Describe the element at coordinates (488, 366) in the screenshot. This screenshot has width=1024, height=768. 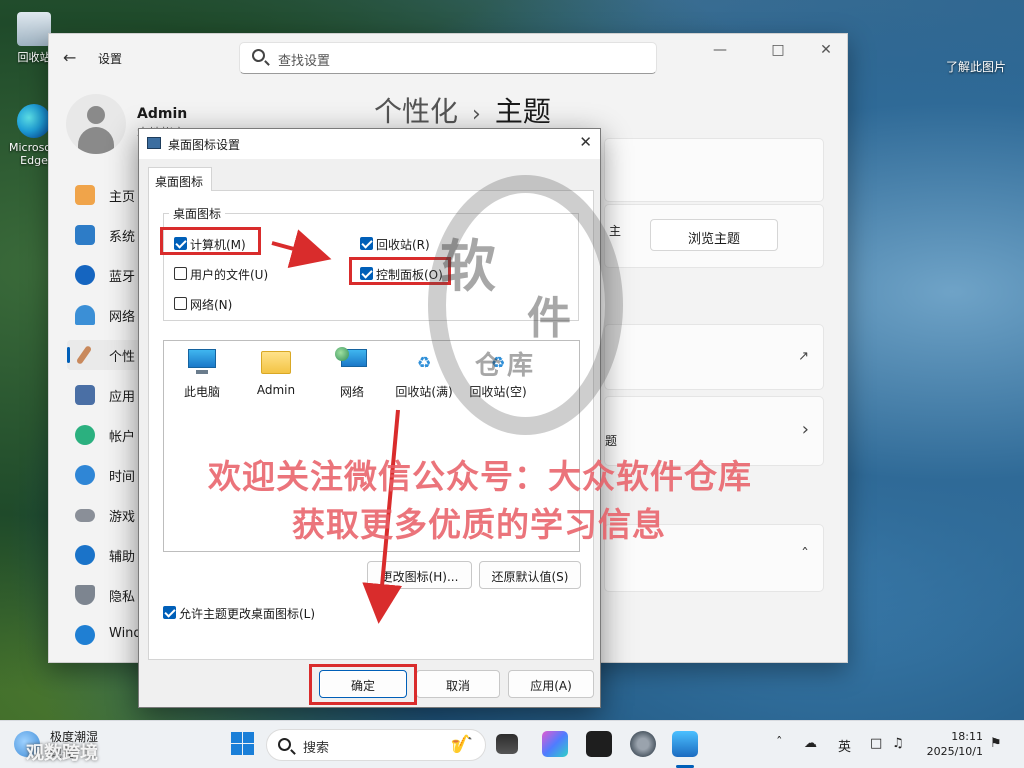
I see `watermark-seal-char: 仓` at that location.